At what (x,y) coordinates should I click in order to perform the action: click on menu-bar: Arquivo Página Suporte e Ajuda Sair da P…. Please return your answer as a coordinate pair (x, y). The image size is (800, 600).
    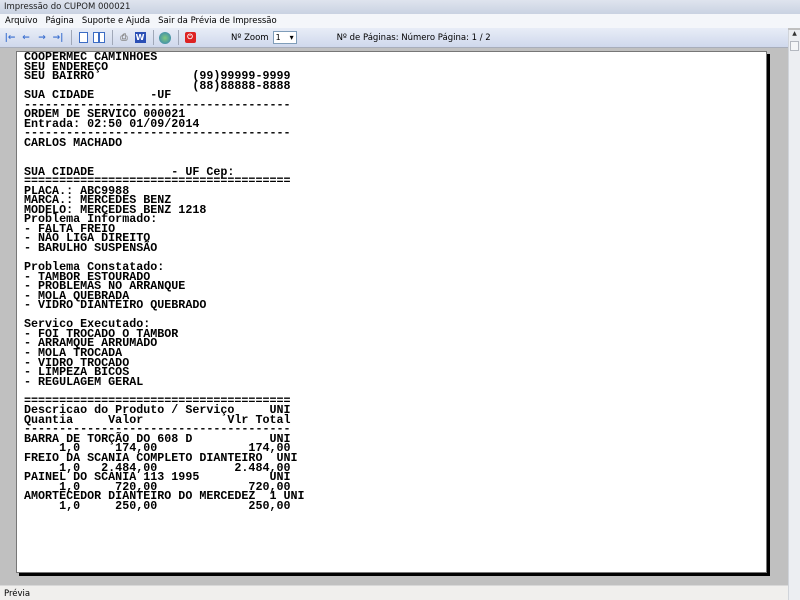
    Looking at the image, I should click on (400, 21).